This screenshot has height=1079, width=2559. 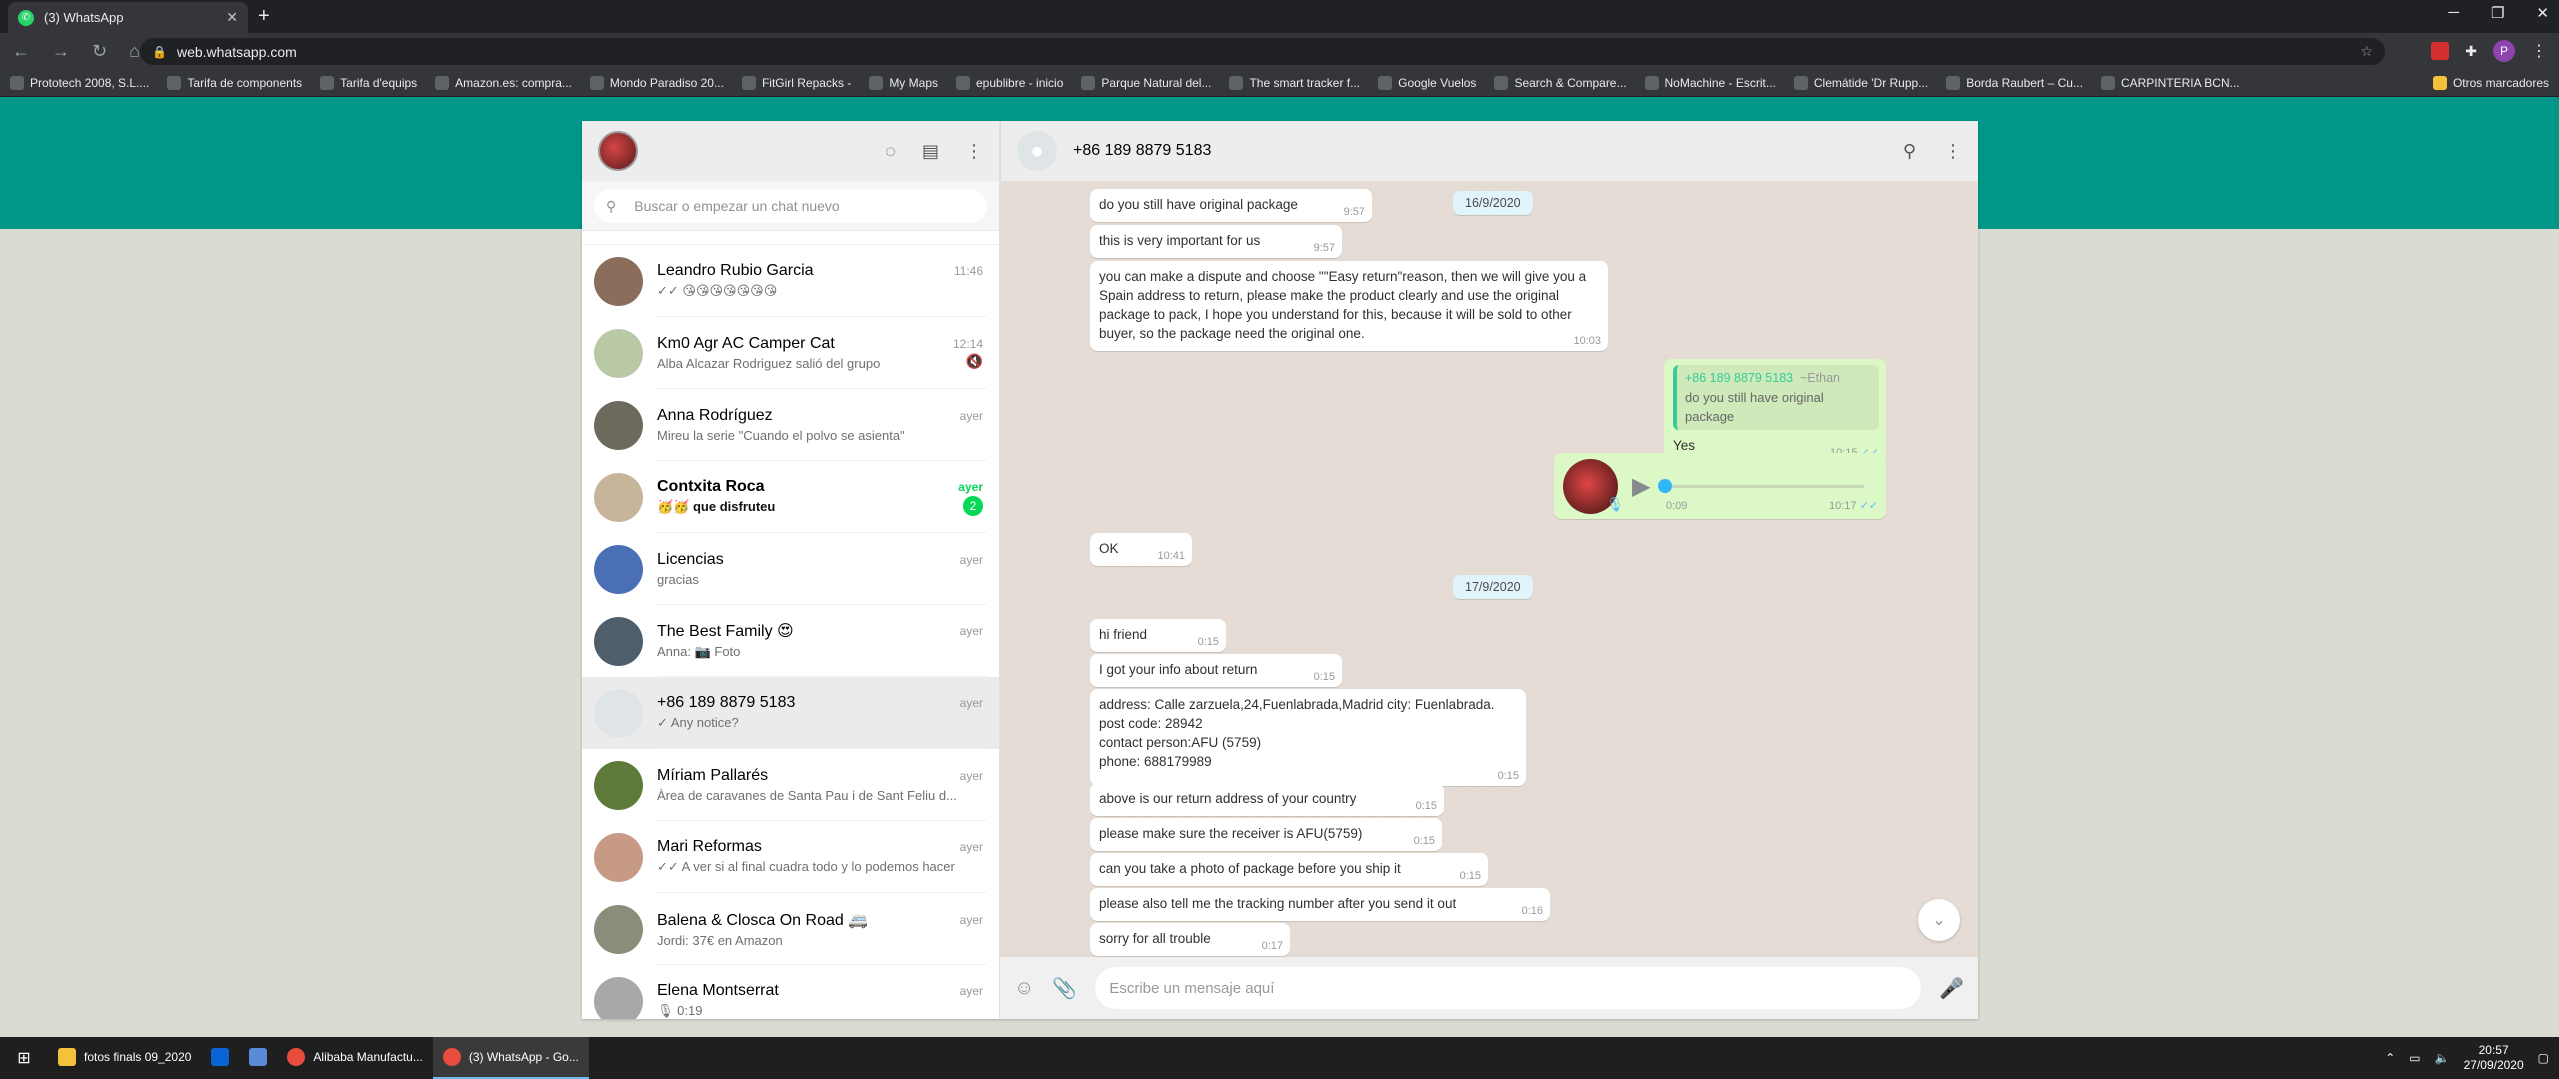 I want to click on other-bookmarks-label: Otros marcadores, so click(x=2500, y=83).